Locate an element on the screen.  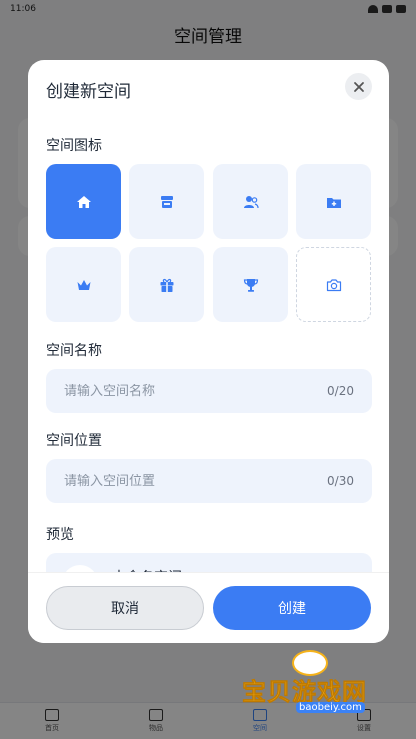
folder-plus-icon is located at coordinates (333, 202).